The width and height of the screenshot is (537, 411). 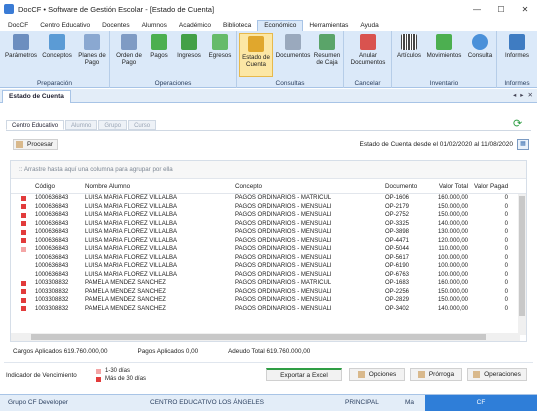 I want to click on account-statement-icon, so click(x=256, y=44).